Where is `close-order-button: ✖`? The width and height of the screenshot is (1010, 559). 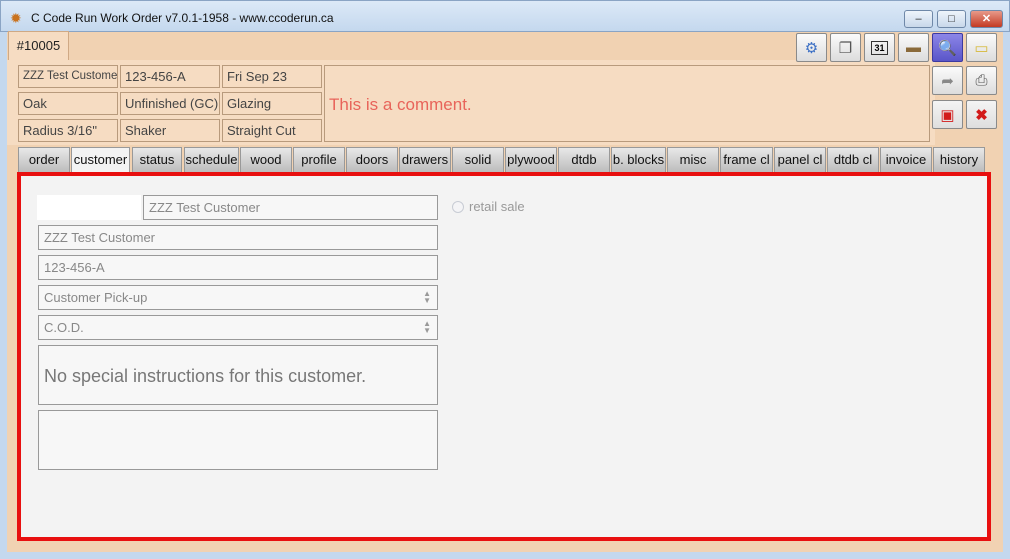 close-order-button: ✖ is located at coordinates (981, 114).